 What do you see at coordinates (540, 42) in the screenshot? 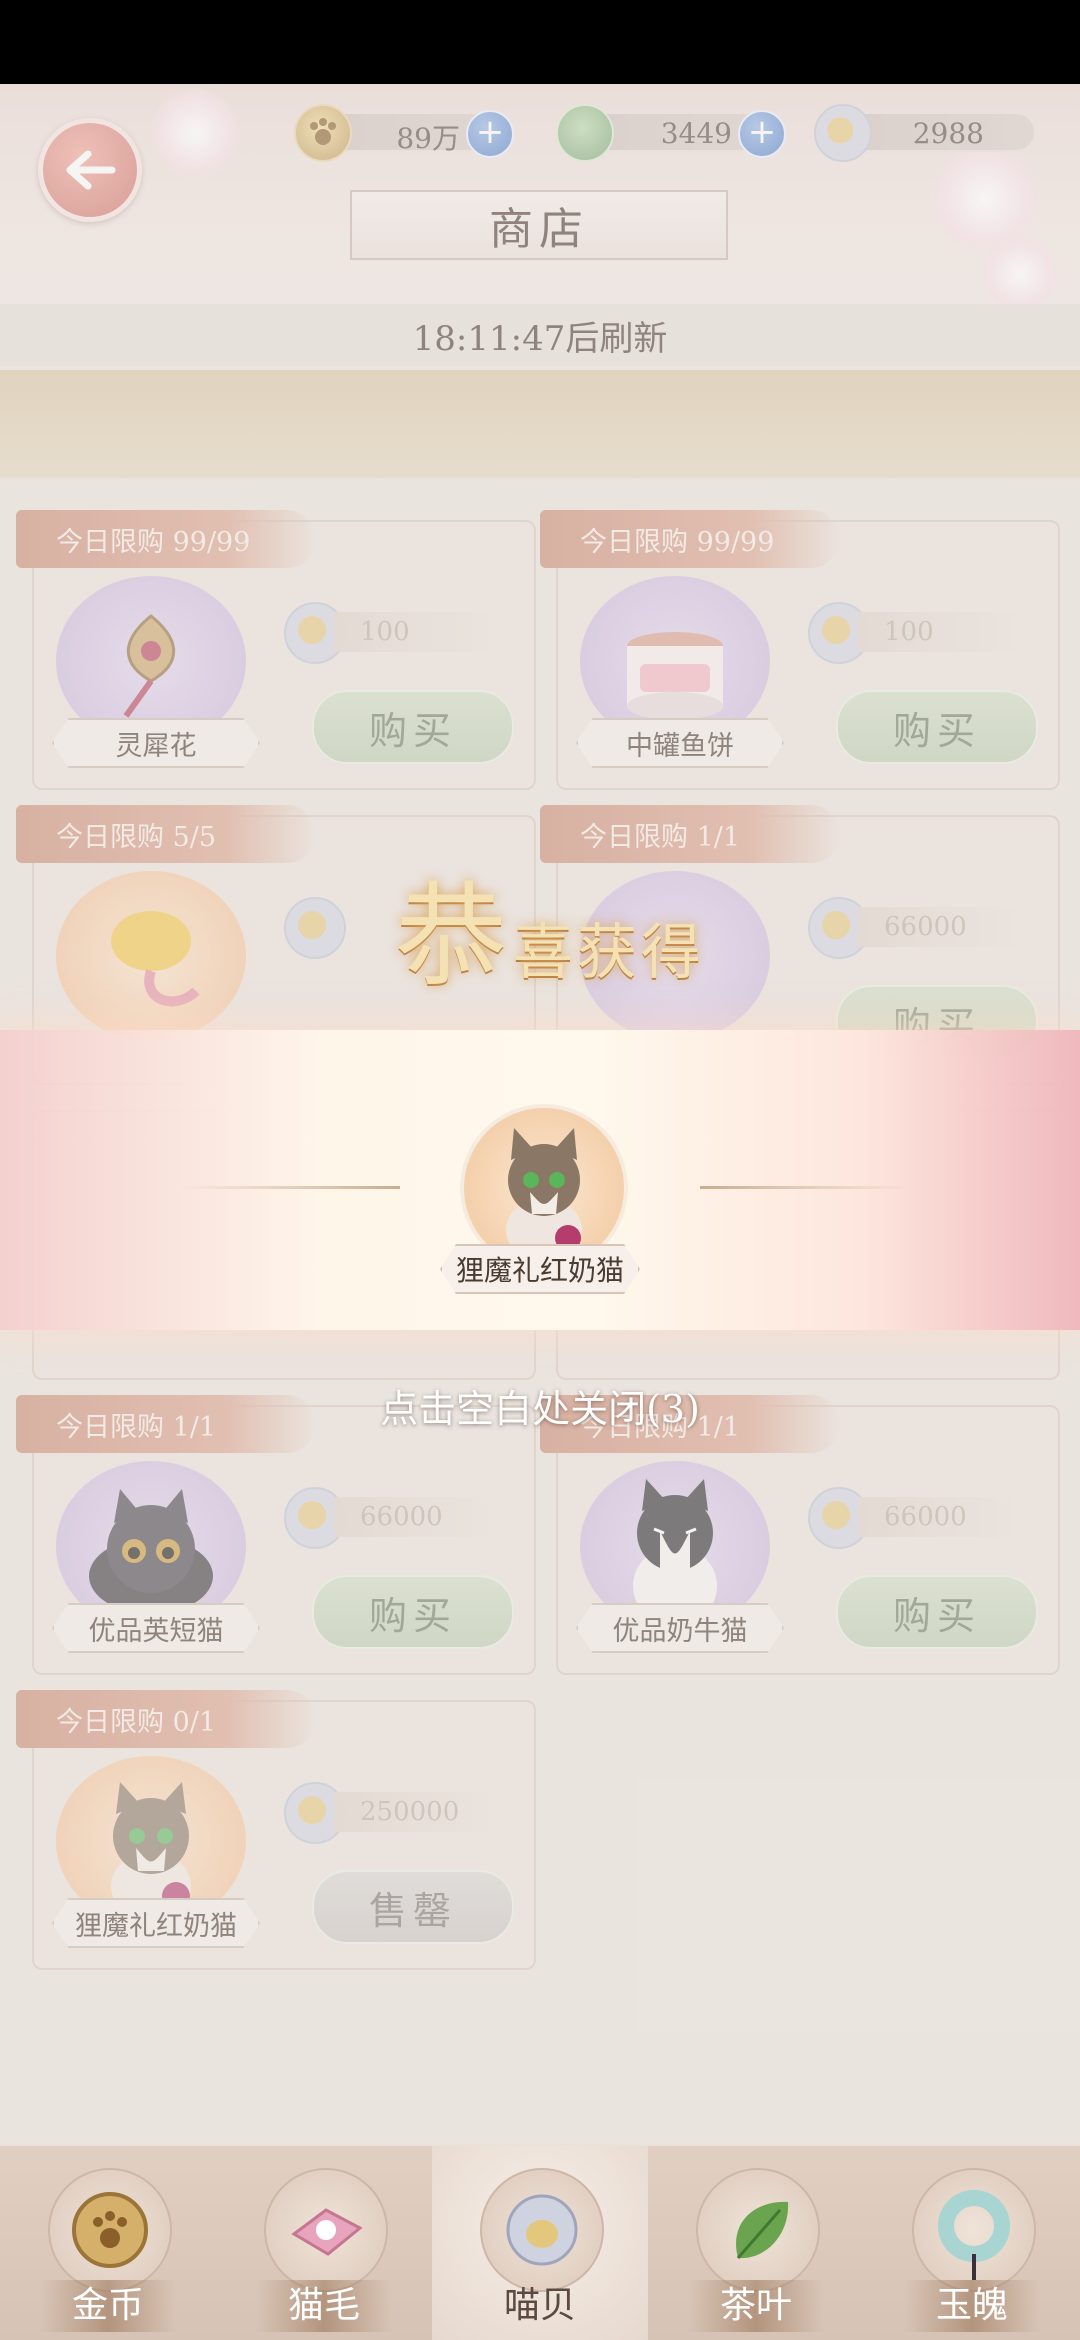
I see `status-bar` at bounding box center [540, 42].